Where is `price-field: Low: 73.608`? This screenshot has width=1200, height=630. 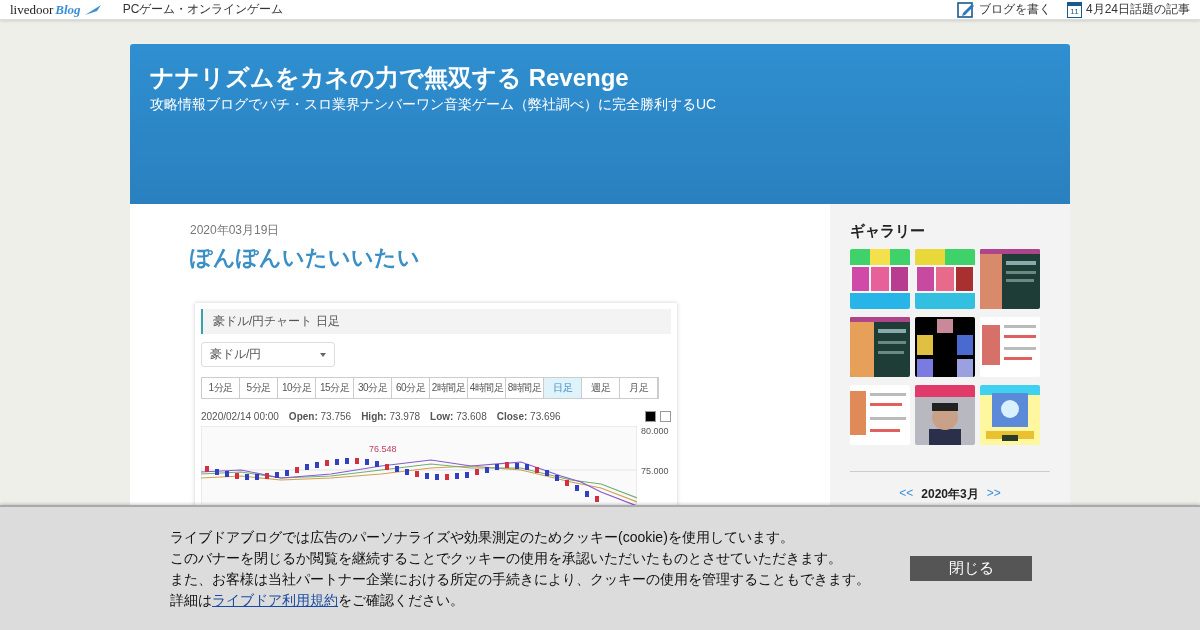 price-field: Low: 73.608 is located at coordinates (458, 416).